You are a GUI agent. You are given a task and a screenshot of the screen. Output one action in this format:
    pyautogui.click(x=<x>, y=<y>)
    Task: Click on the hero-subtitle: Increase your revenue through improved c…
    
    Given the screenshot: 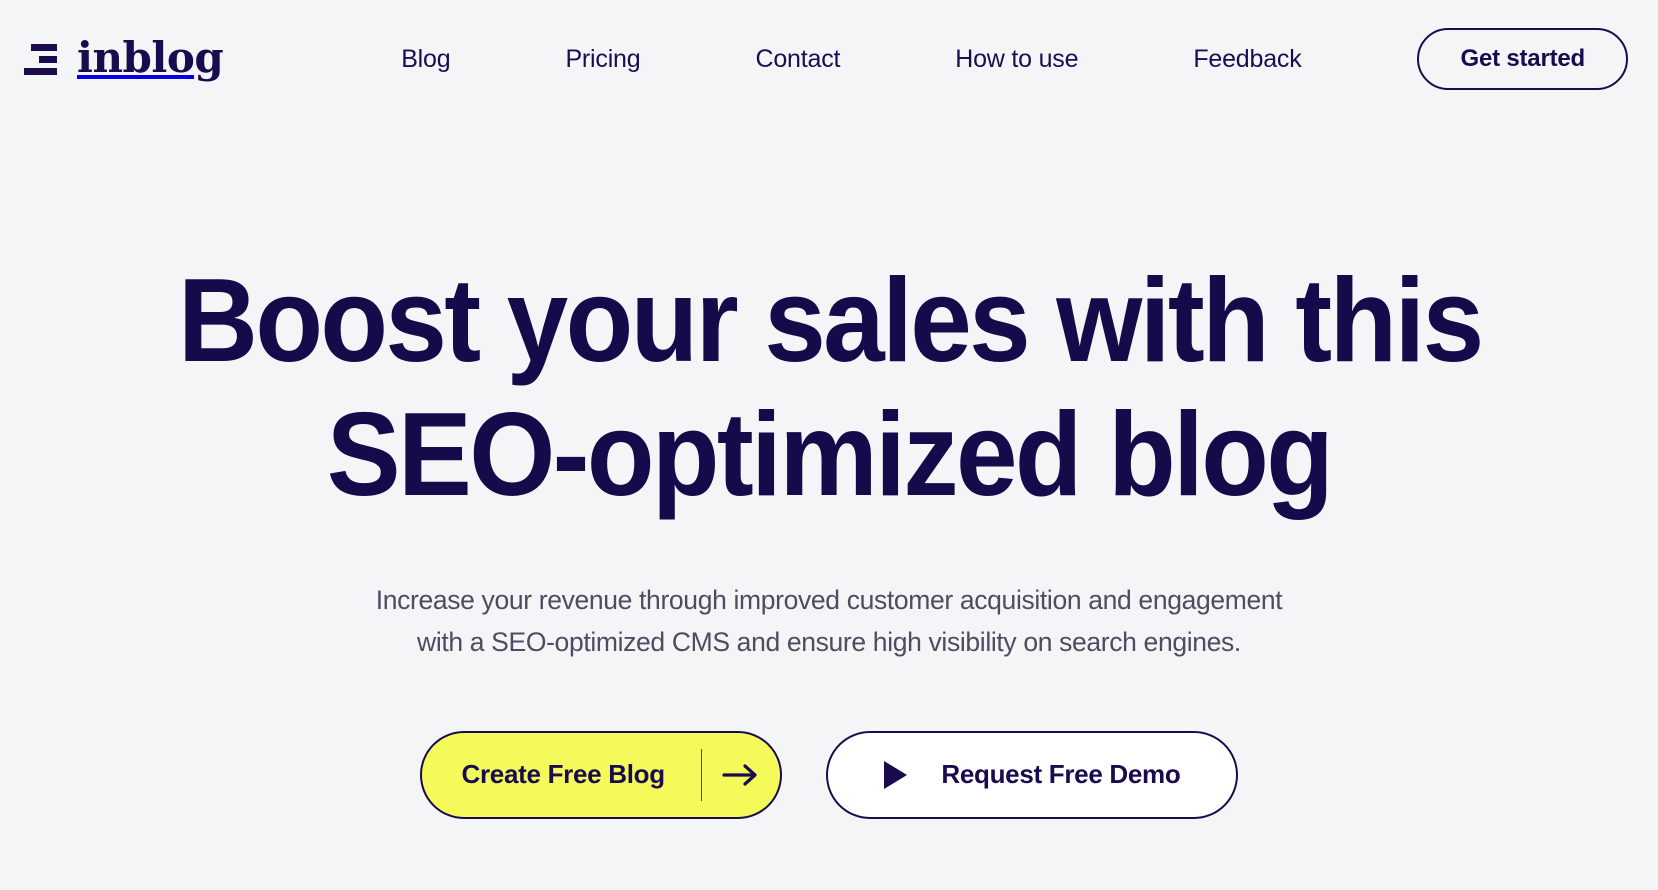 What is the action you would take?
    pyautogui.click(x=829, y=622)
    